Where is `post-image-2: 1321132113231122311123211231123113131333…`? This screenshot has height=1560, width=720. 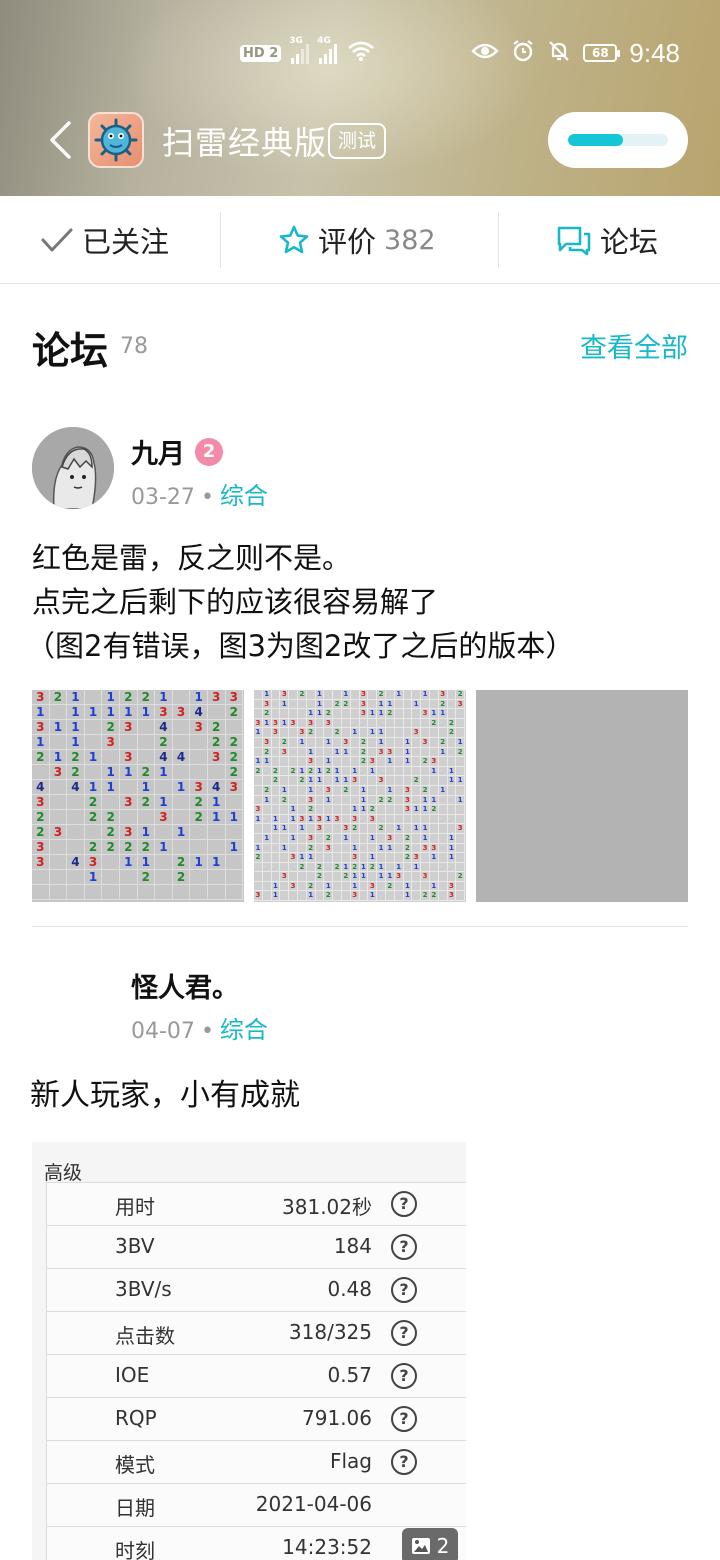
post-image-2: 1321132113231122311123211231123113131333… is located at coordinates (360, 796).